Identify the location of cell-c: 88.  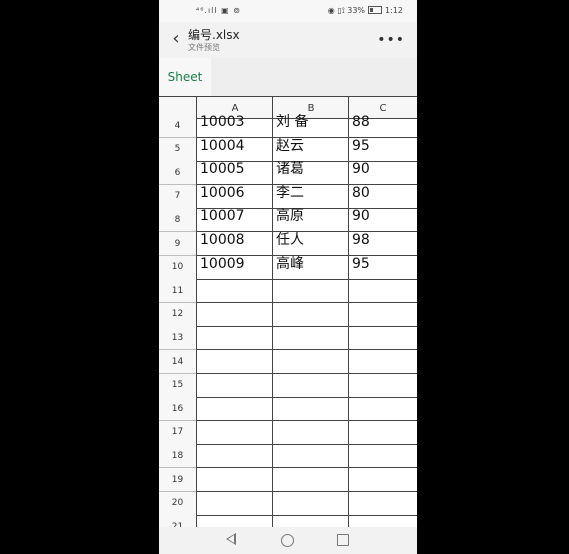
(382, 126).